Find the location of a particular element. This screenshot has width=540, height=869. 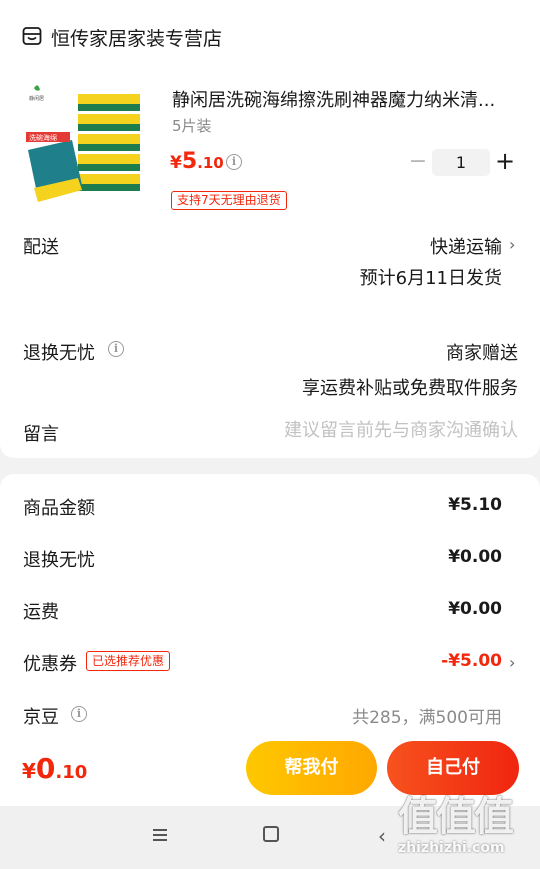

home-icon is located at coordinates (271, 834).